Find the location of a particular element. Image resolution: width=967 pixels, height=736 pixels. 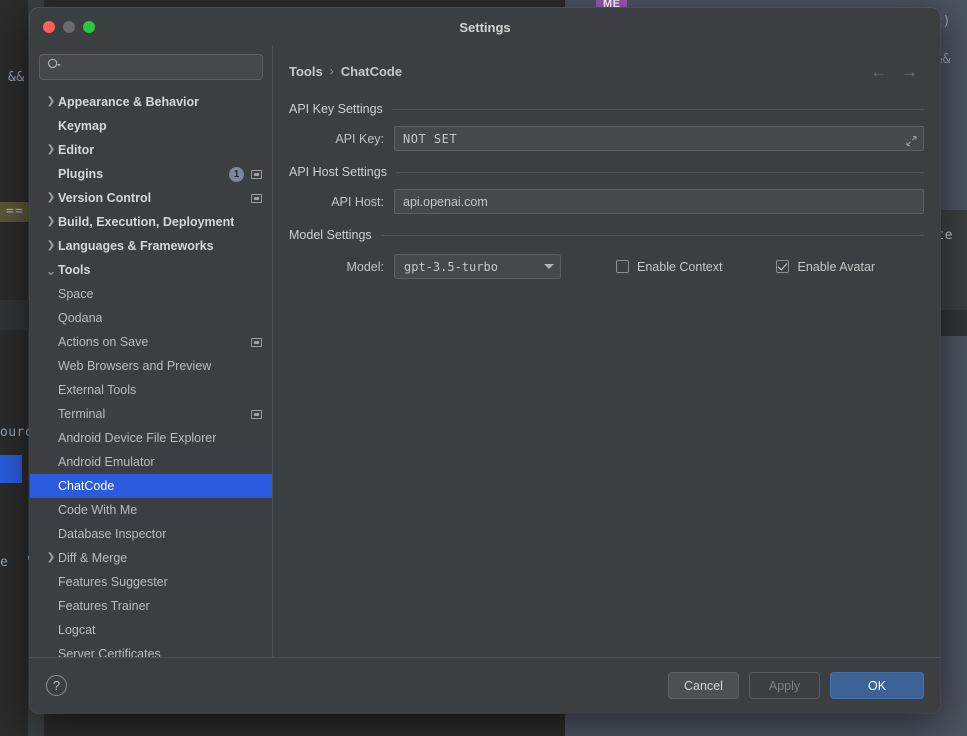

sidebar-item-label: Tools is located at coordinates (74, 270).